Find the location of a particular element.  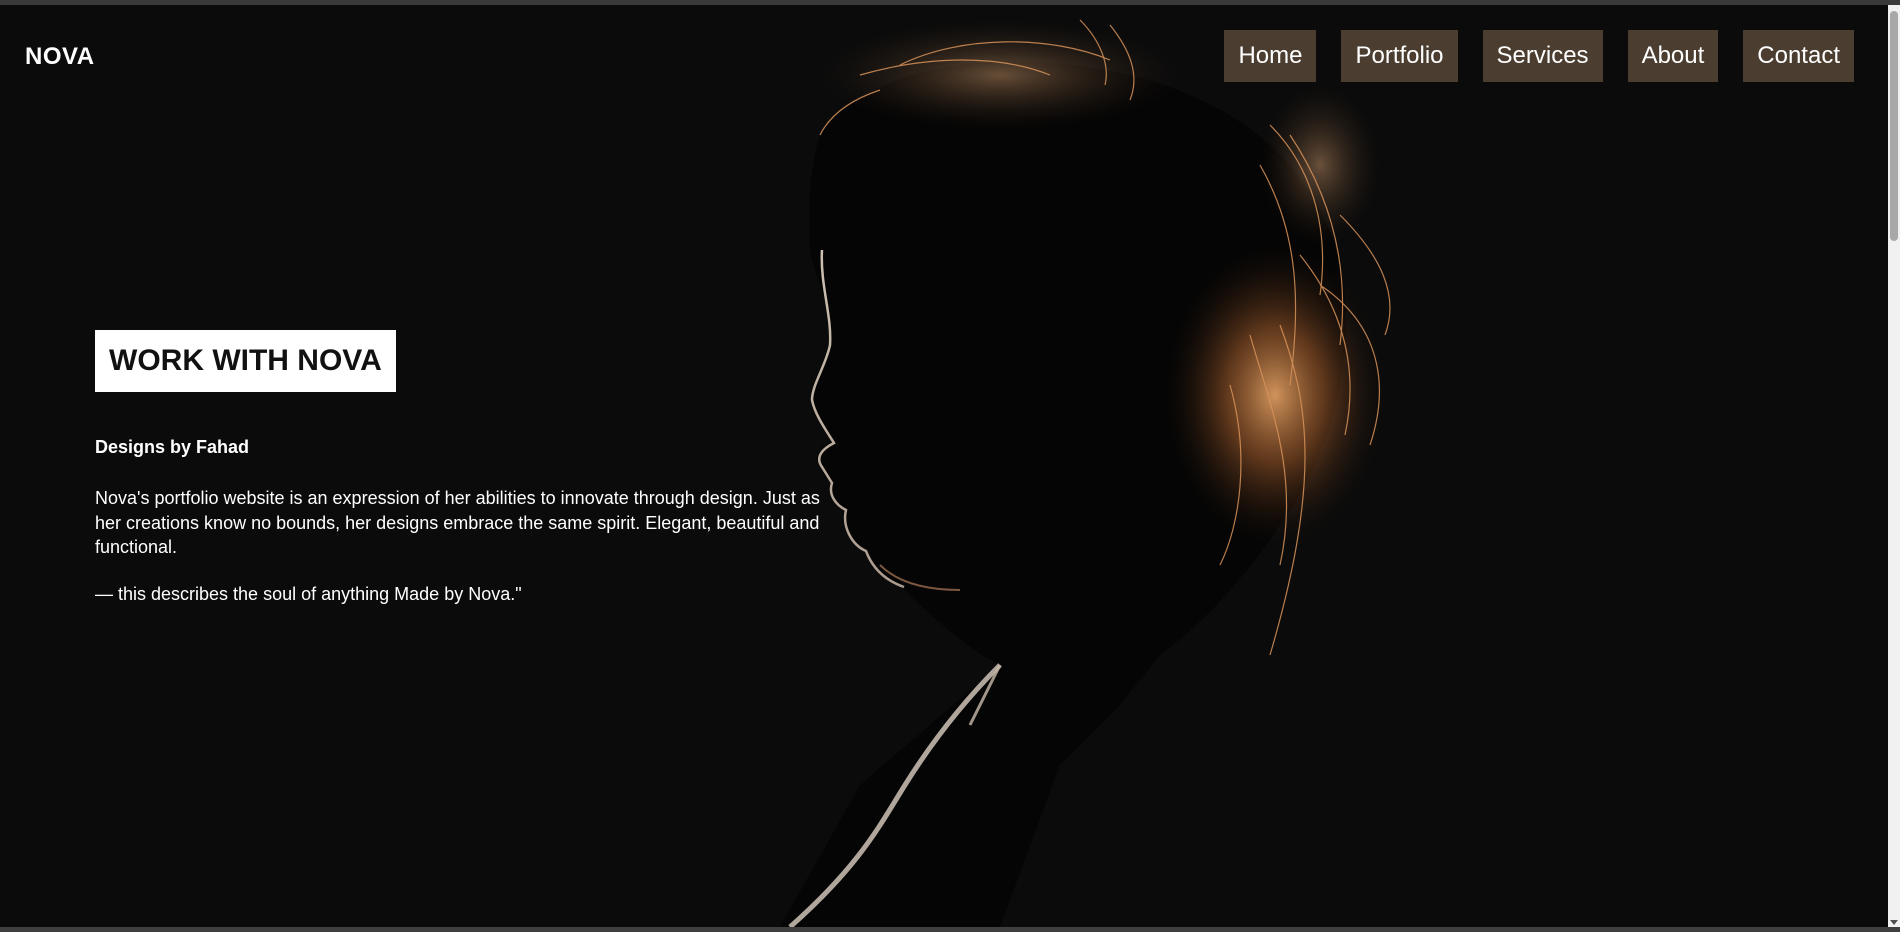

nav-home: Home is located at coordinates (1270, 56).